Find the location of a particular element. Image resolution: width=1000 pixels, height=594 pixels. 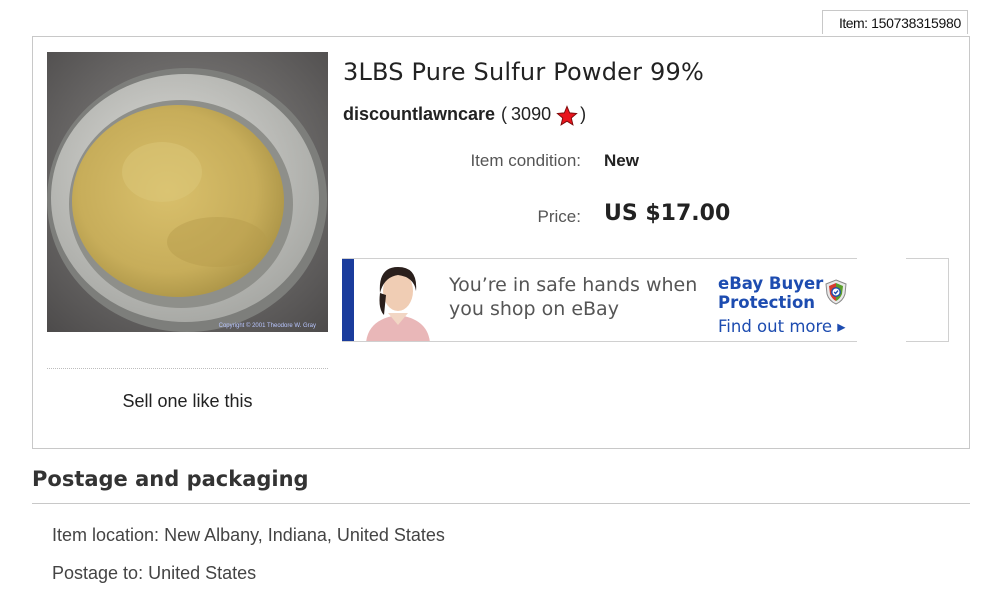

condition-label: Item condition: is located at coordinates (525, 160).